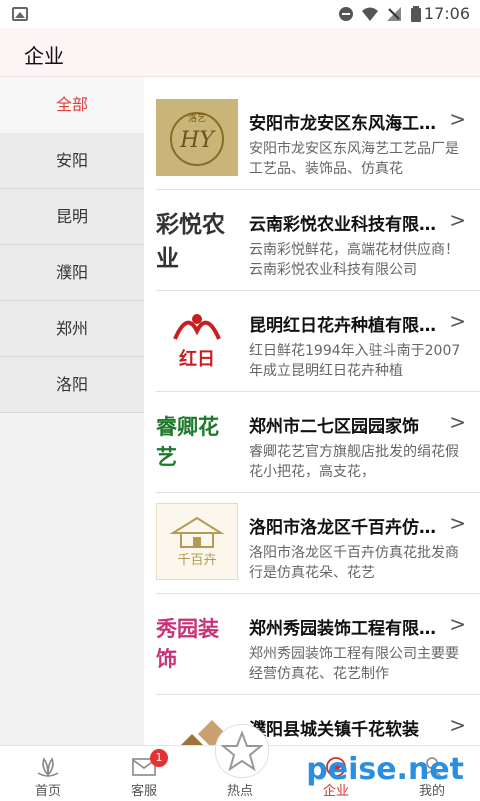 The image size is (480, 801). What do you see at coordinates (72, 161) in the screenshot?
I see `sidebar-item-anyang: 安阳` at bounding box center [72, 161].